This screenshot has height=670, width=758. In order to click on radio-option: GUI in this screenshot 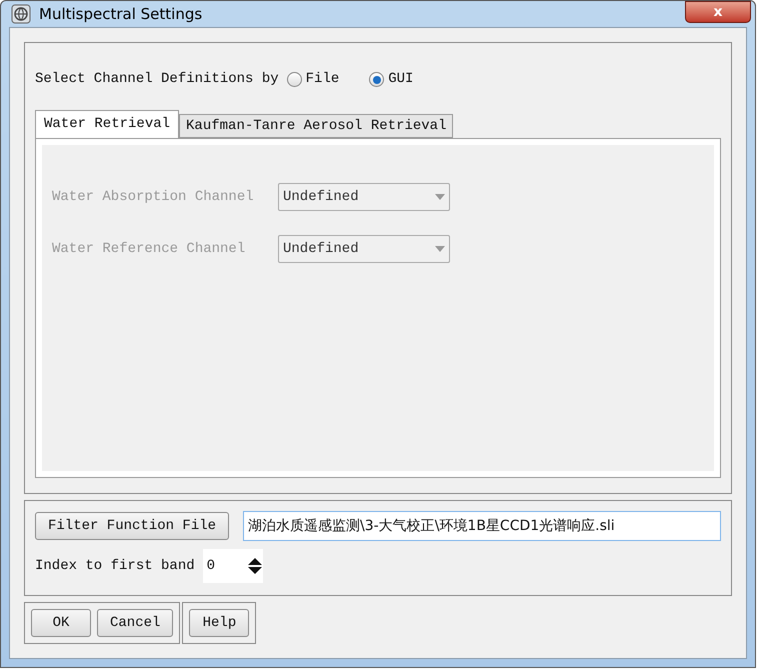, I will do `click(391, 79)`.